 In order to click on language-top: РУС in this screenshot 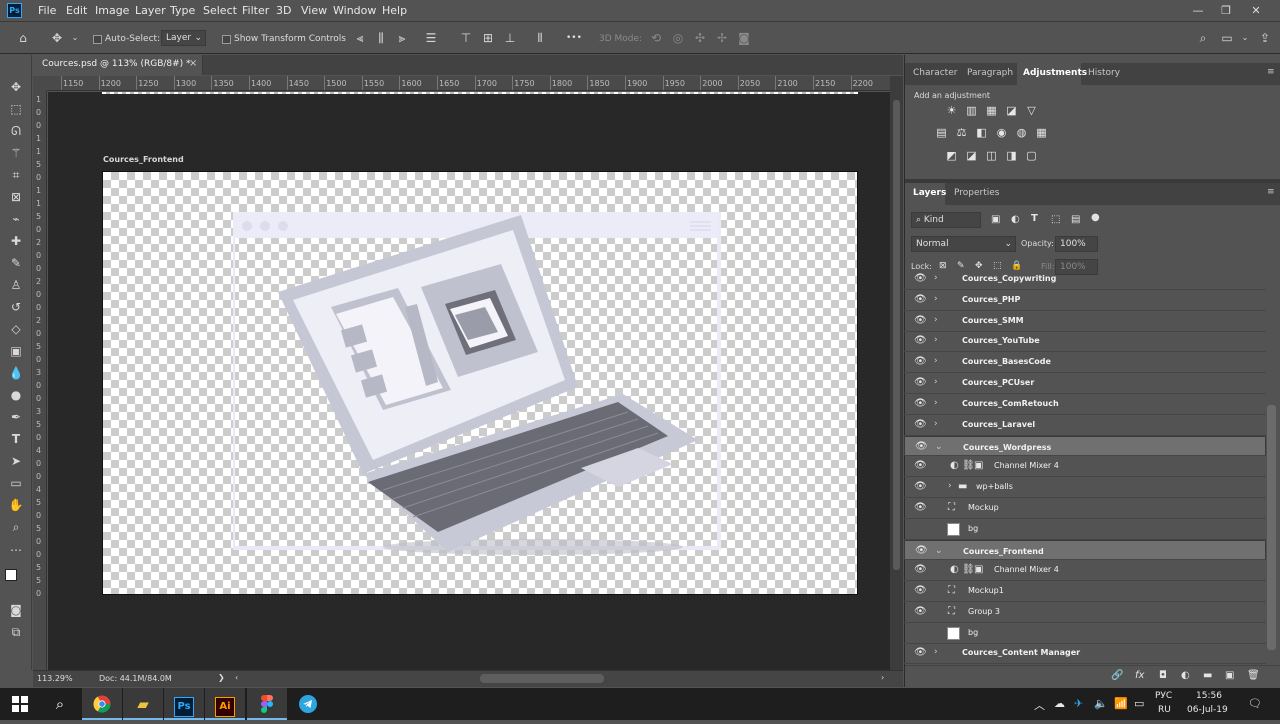, I will do `click(1163, 696)`.